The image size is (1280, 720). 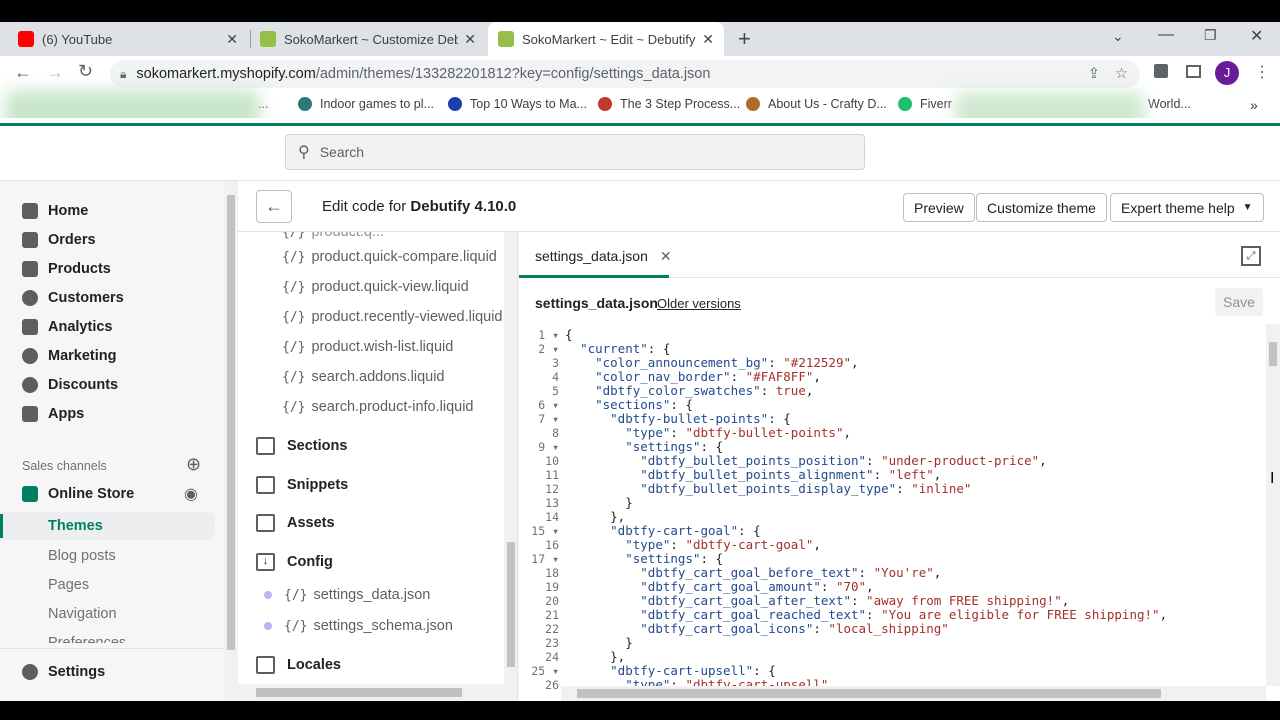 What do you see at coordinates (302, 485) in the screenshot?
I see `folder-snippets: Snippets` at bounding box center [302, 485].